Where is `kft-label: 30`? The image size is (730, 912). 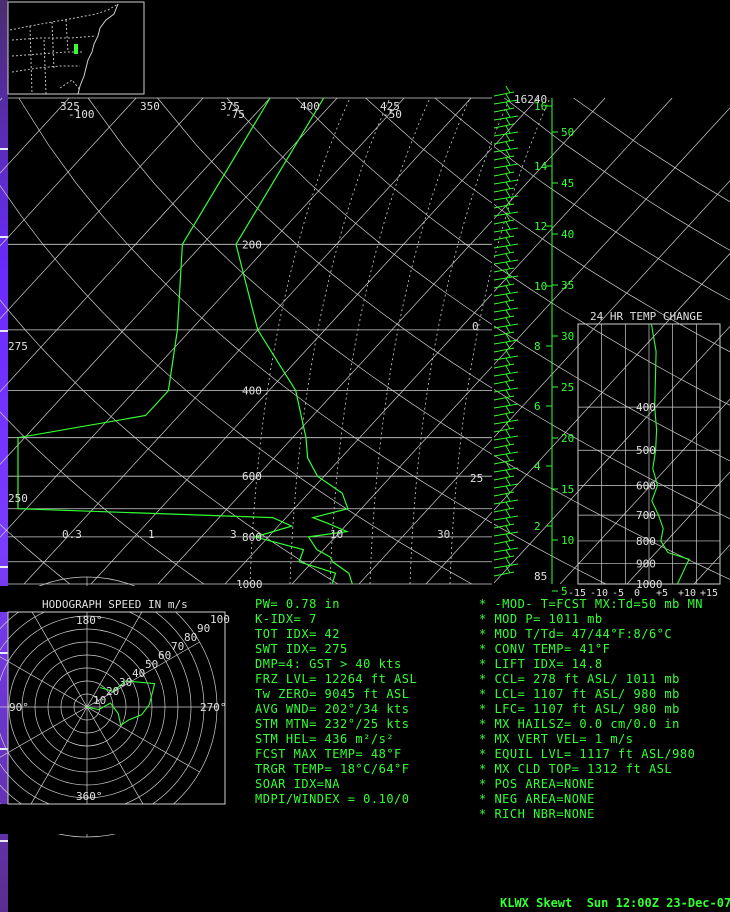 kft-label: 30 is located at coordinates (567, 336).